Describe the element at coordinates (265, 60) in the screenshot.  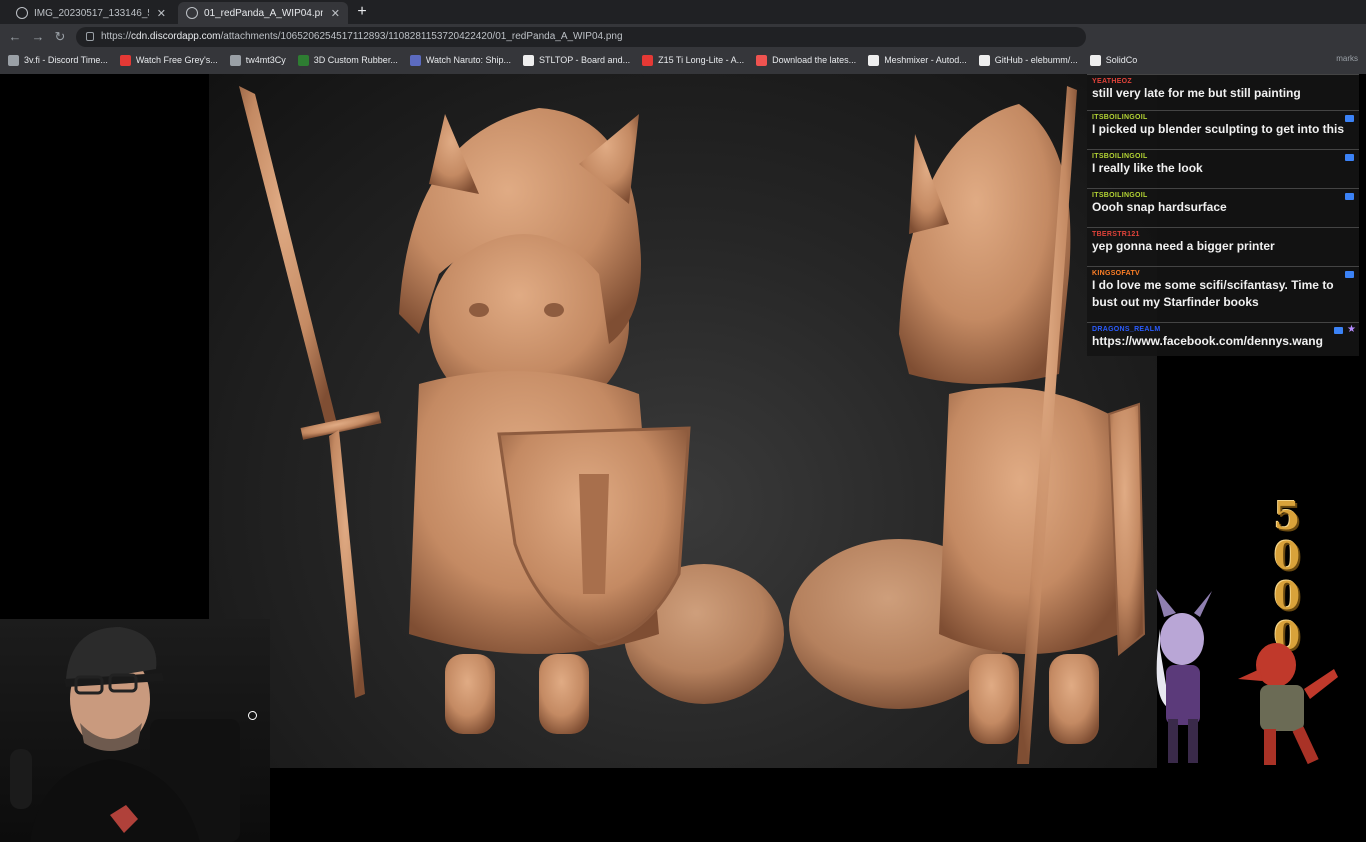
I see `bookmark-label: tw4mt3Cy` at that location.